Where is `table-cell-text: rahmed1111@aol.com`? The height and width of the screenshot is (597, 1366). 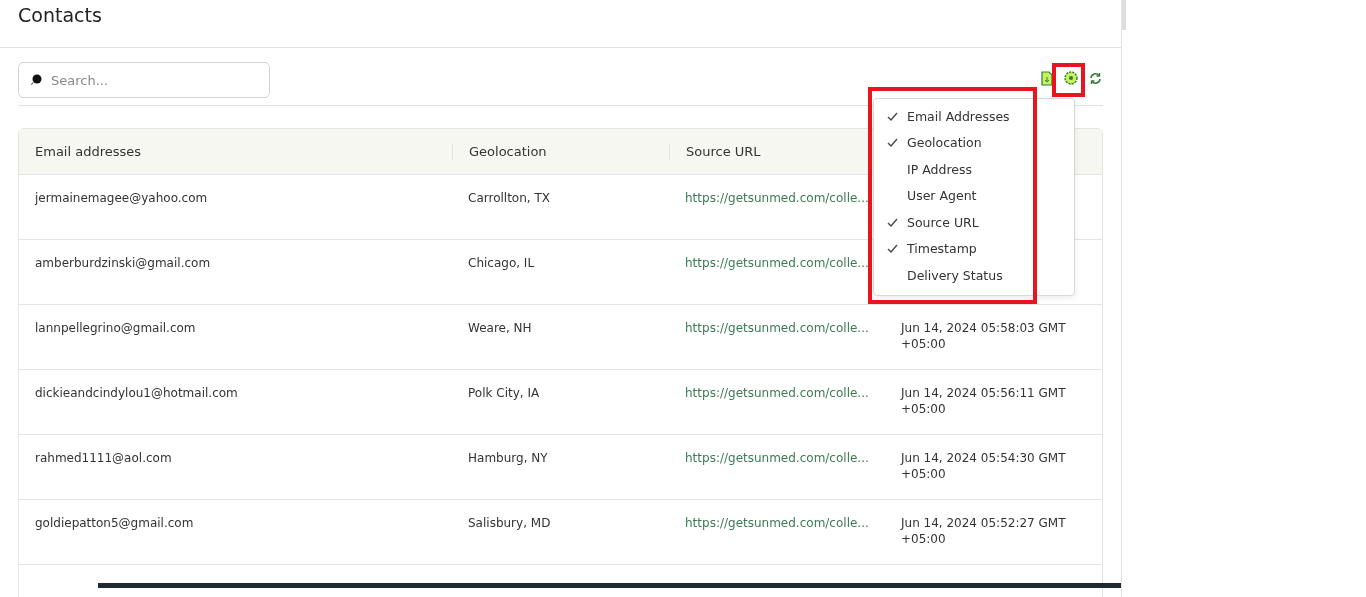
table-cell-text: rahmed1111@aol.com is located at coordinates (103, 458).